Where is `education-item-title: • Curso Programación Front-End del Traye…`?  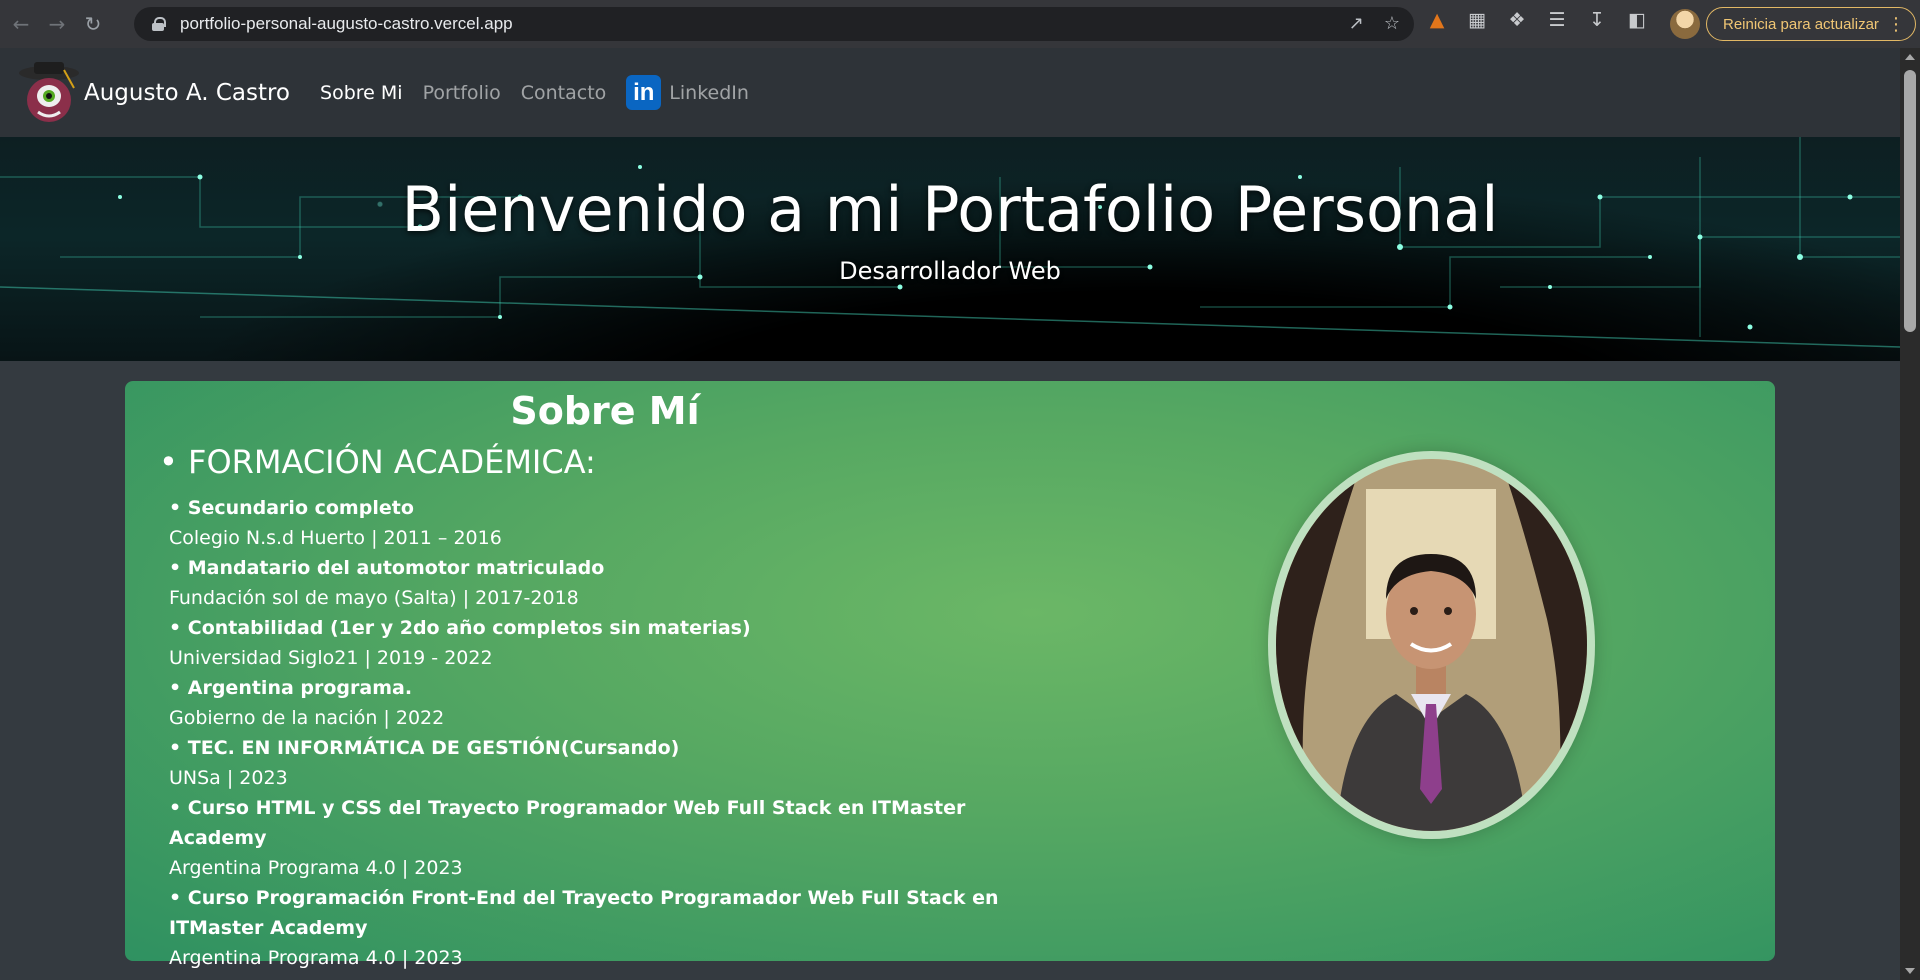
education-item-title: • Curso Programación Front-End del Traye… is located at coordinates (584, 913).